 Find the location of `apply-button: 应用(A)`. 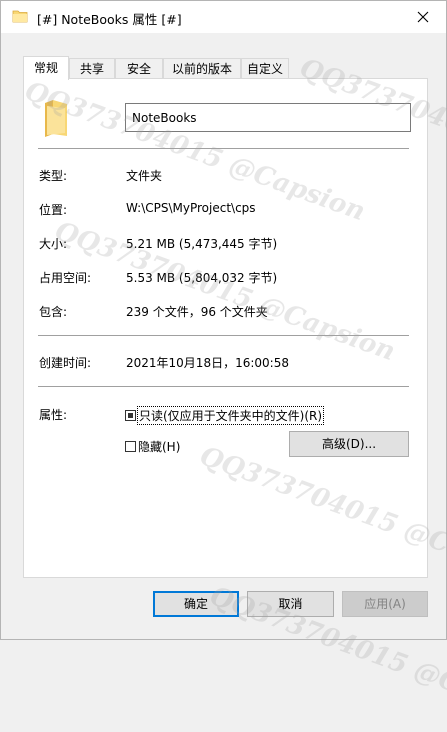

apply-button: 应用(A) is located at coordinates (385, 604).